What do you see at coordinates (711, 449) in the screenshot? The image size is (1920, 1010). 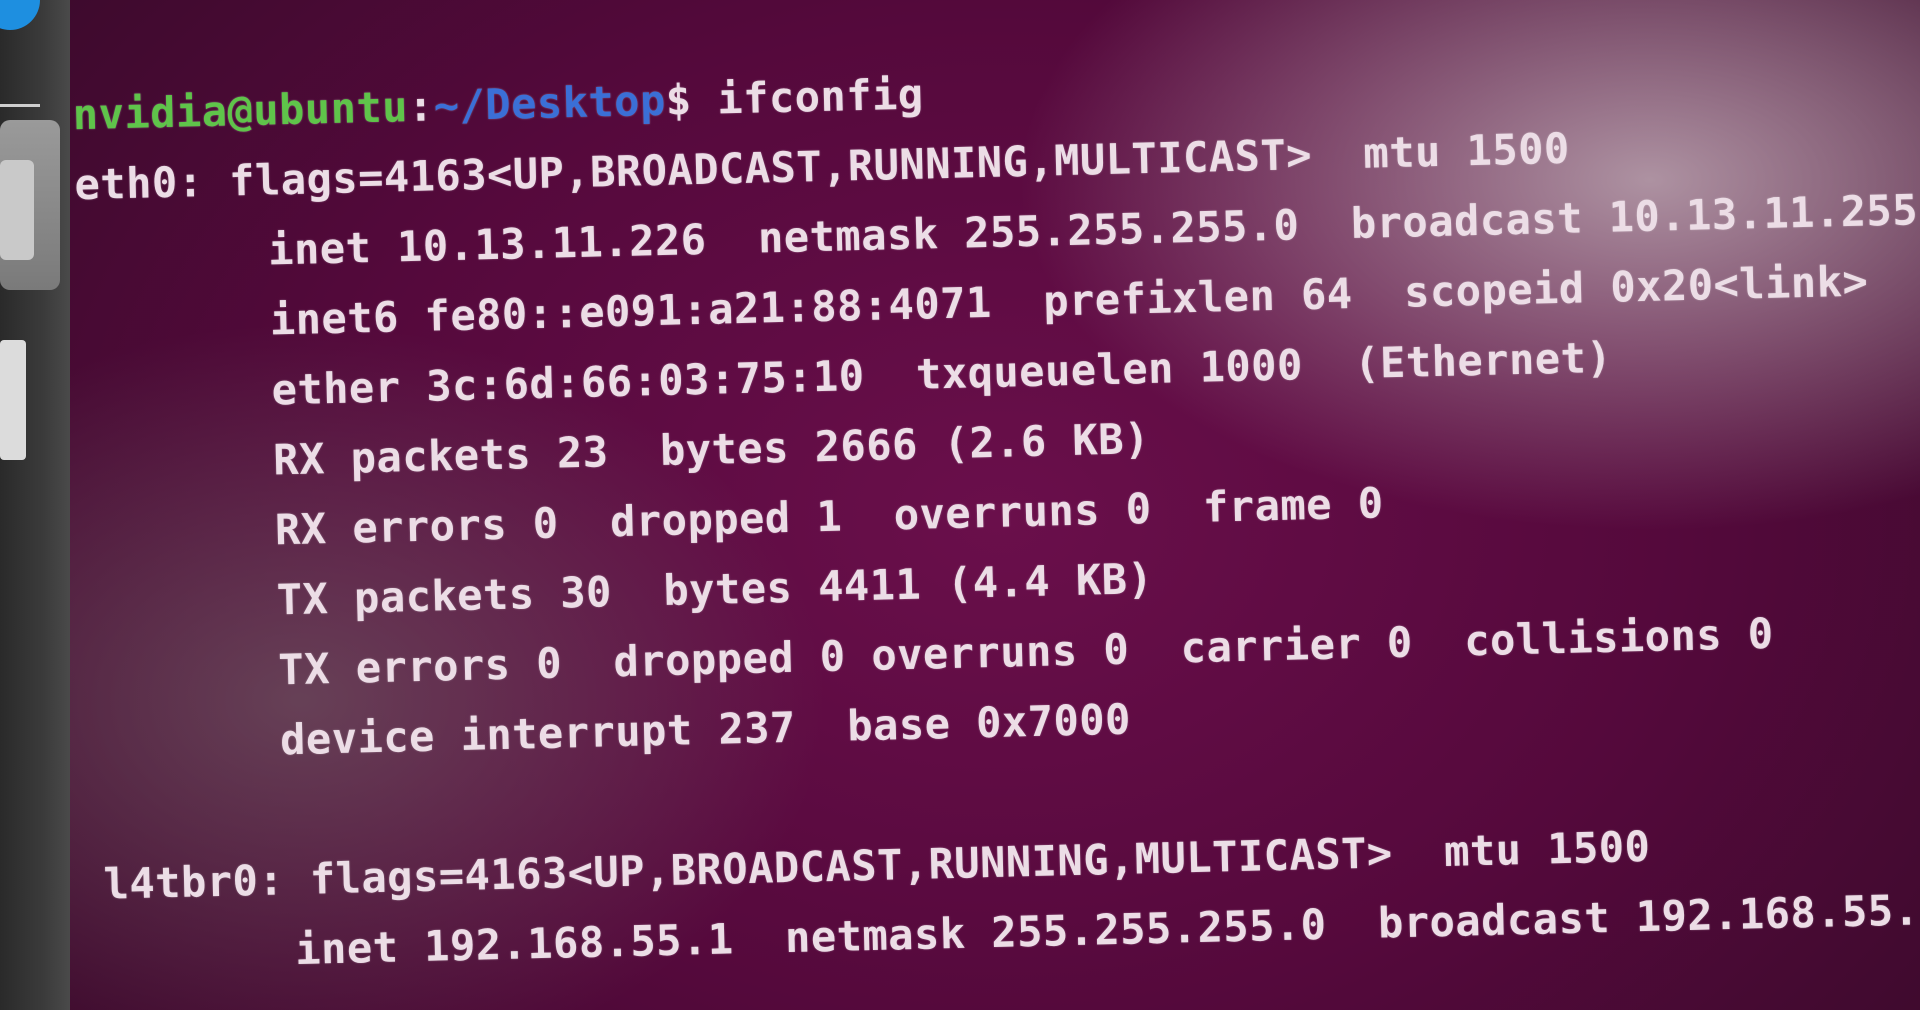 I see `eth0-rx-packets-line: RX packets 23 bytes 2666 (2.6 KB)` at bounding box center [711, 449].